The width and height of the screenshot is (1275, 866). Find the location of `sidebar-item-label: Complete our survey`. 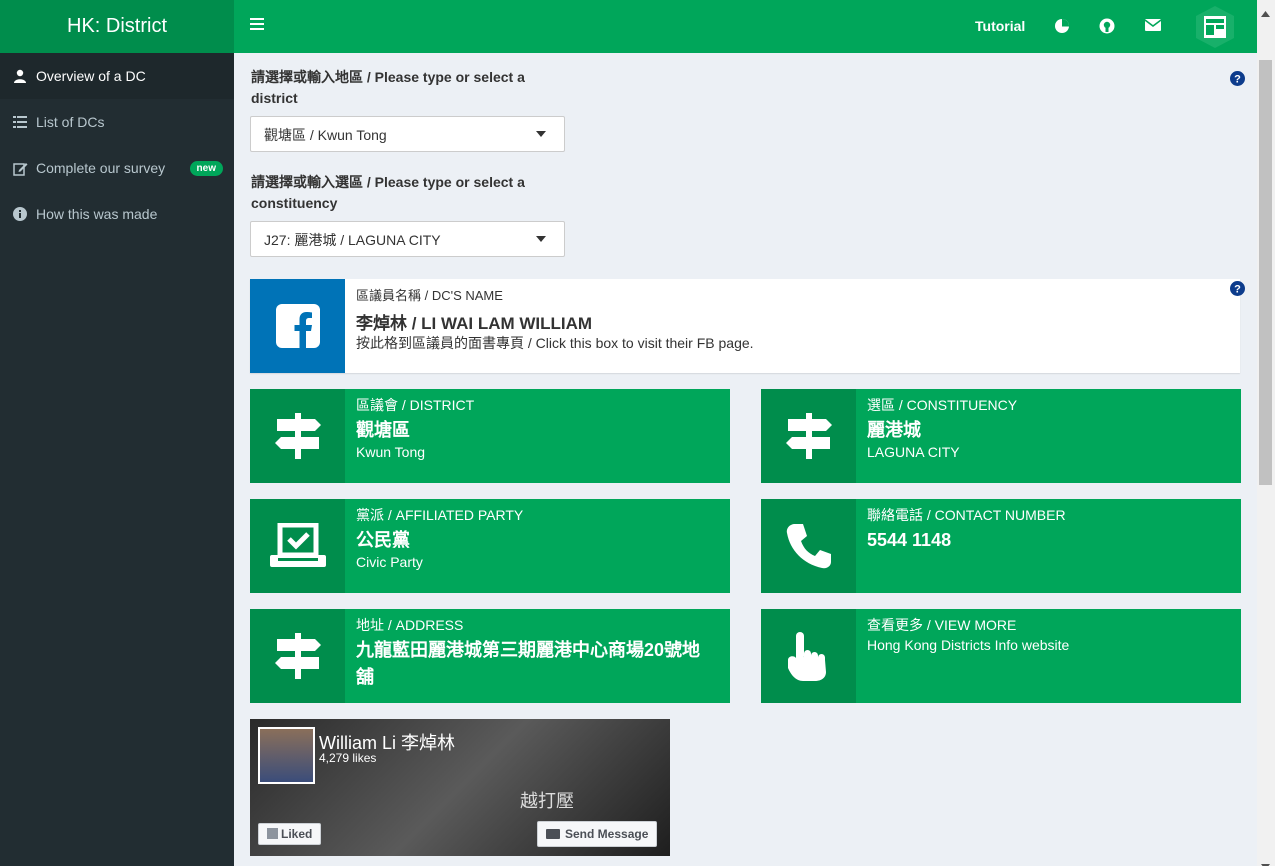

sidebar-item-label: Complete our survey is located at coordinates (101, 168).